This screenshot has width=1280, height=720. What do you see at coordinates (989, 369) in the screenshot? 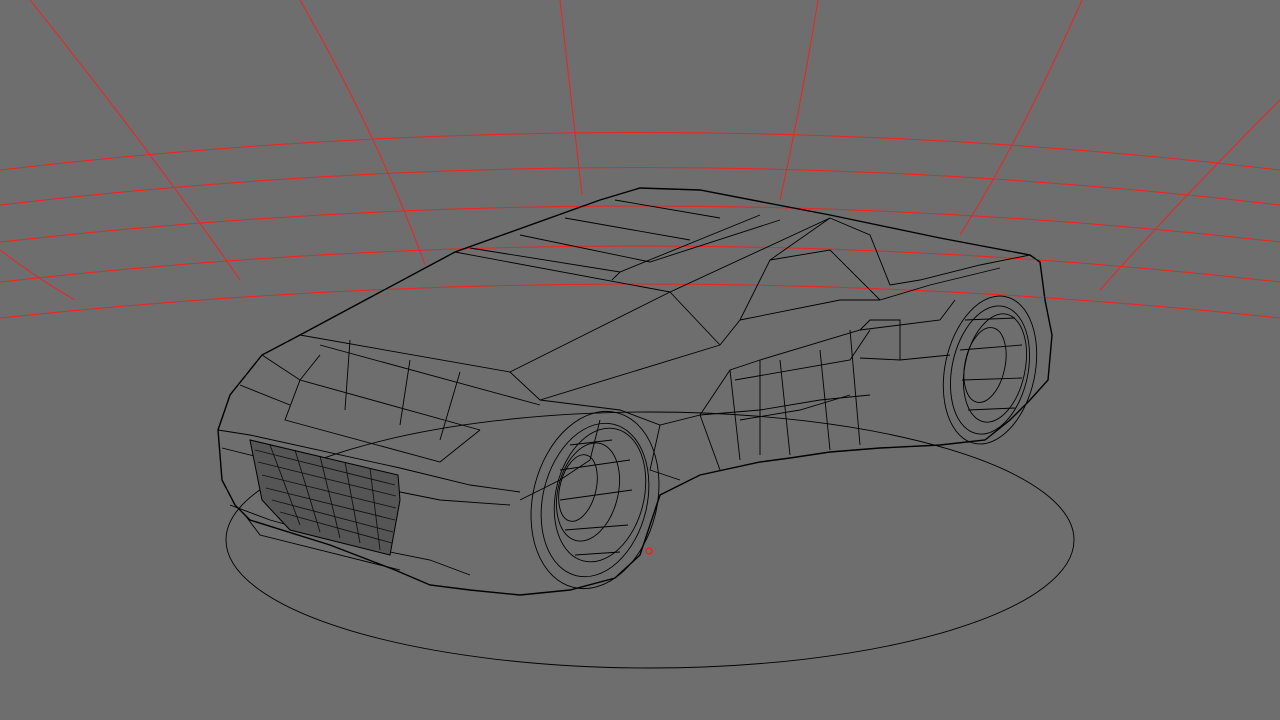
I see `rear-wheel` at bounding box center [989, 369].